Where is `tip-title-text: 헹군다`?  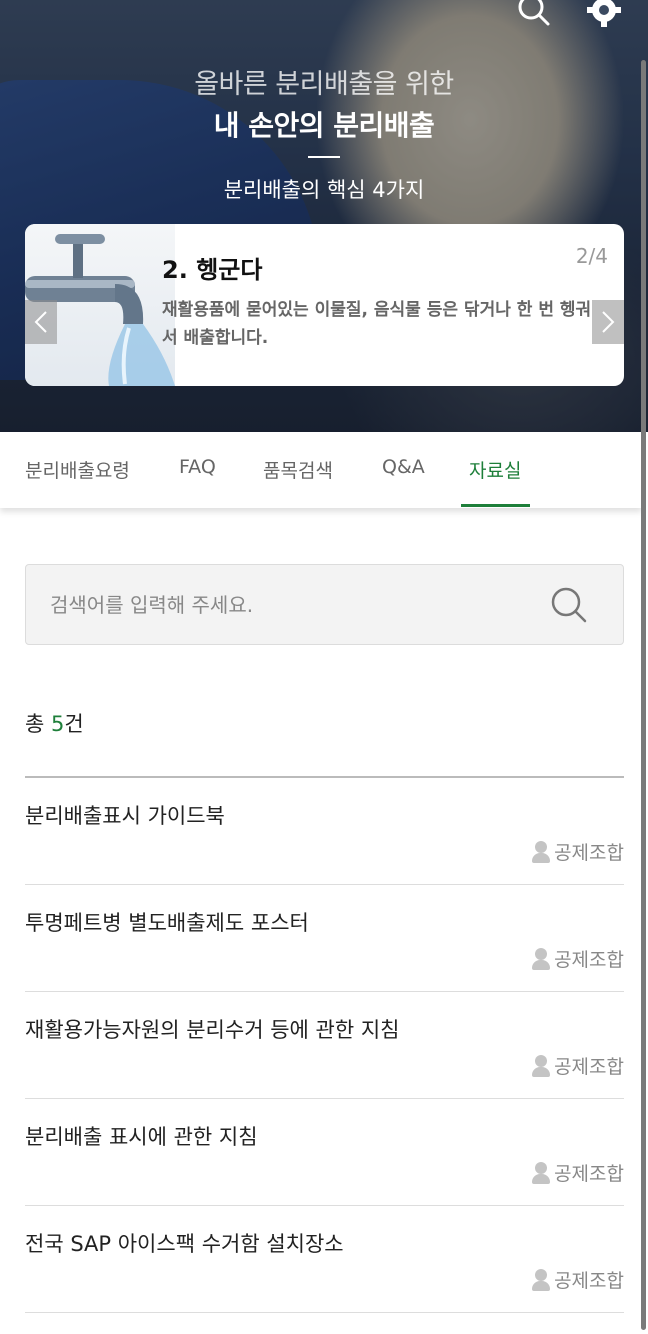 tip-title-text: 헹군다 is located at coordinates (229, 270).